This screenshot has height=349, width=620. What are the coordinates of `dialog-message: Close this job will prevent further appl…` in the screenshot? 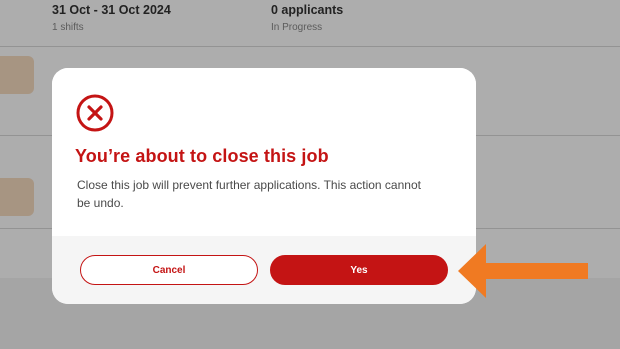 It's located at (249, 194).